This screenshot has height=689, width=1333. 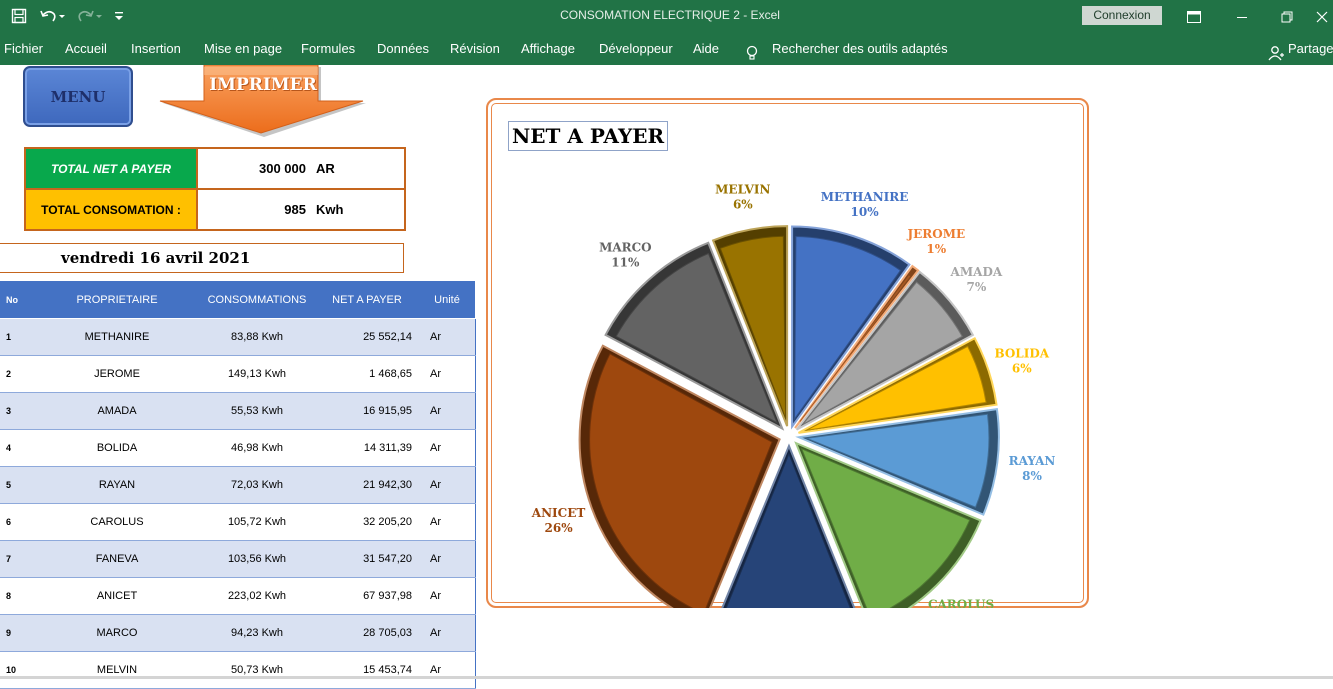 What do you see at coordinates (20, 670) in the screenshot?
I see `cell-no: 10` at bounding box center [20, 670].